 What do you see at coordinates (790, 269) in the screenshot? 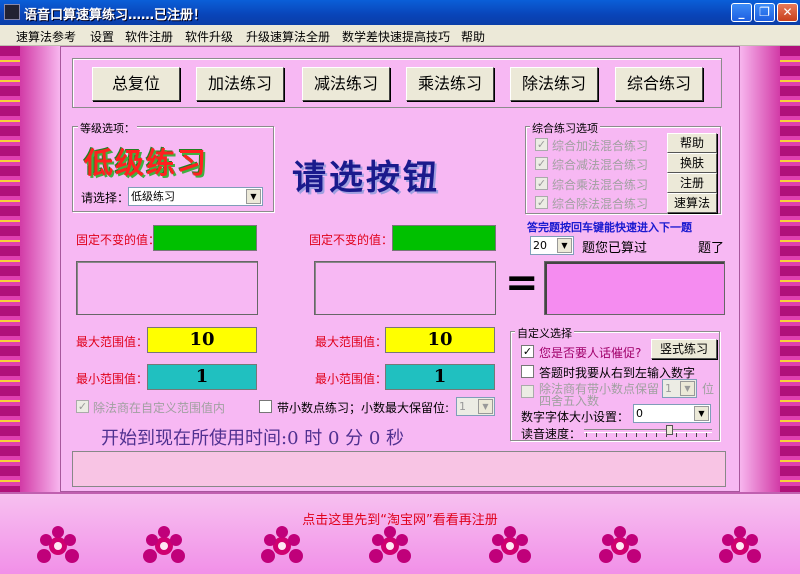
I see `right-border-decoration` at bounding box center [790, 269].